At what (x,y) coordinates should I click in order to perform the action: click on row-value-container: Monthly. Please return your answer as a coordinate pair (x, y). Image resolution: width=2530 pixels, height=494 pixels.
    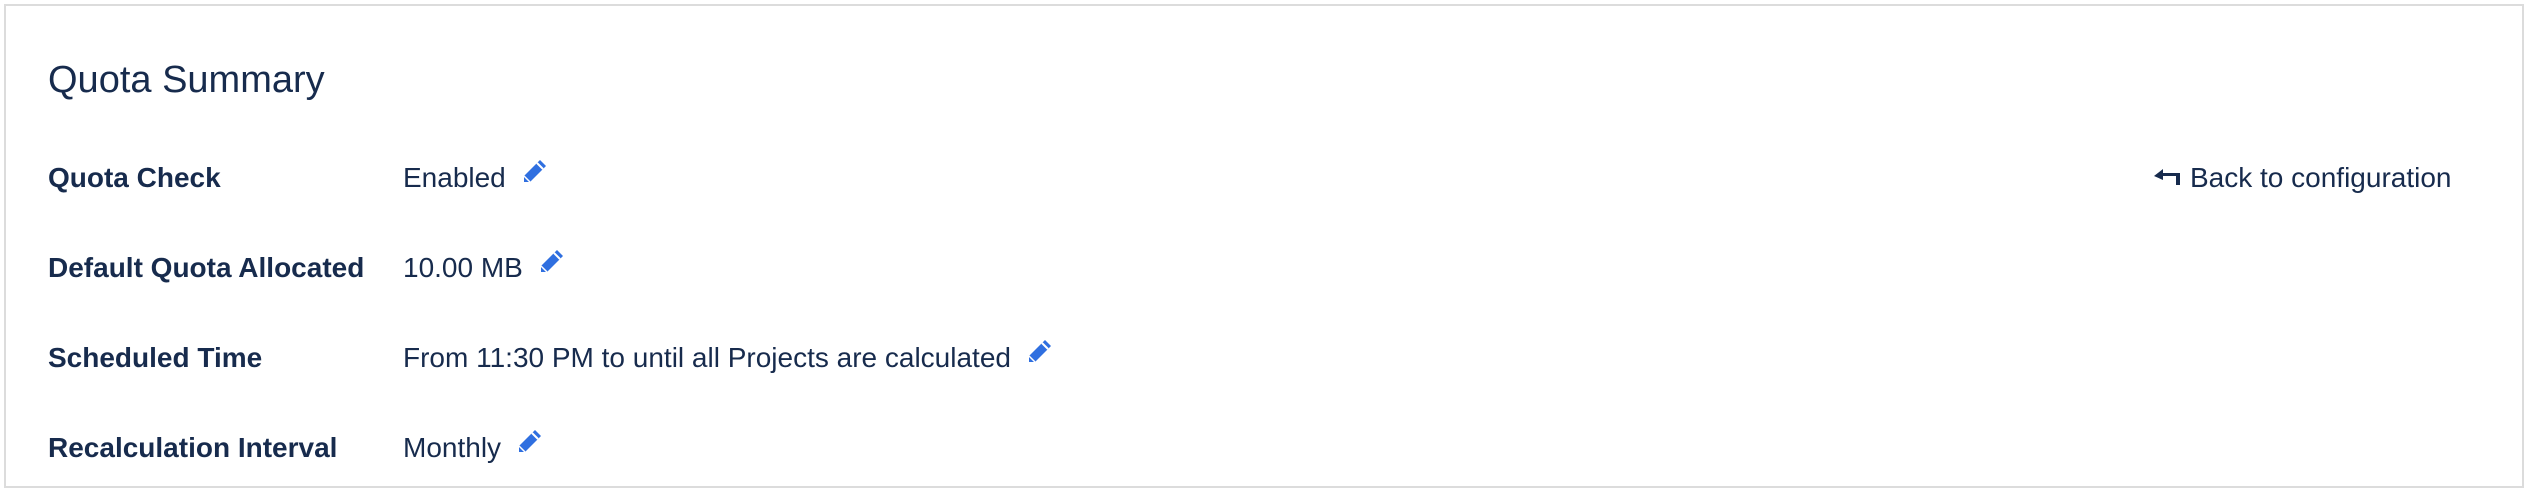
    Looking at the image, I should click on (474, 448).